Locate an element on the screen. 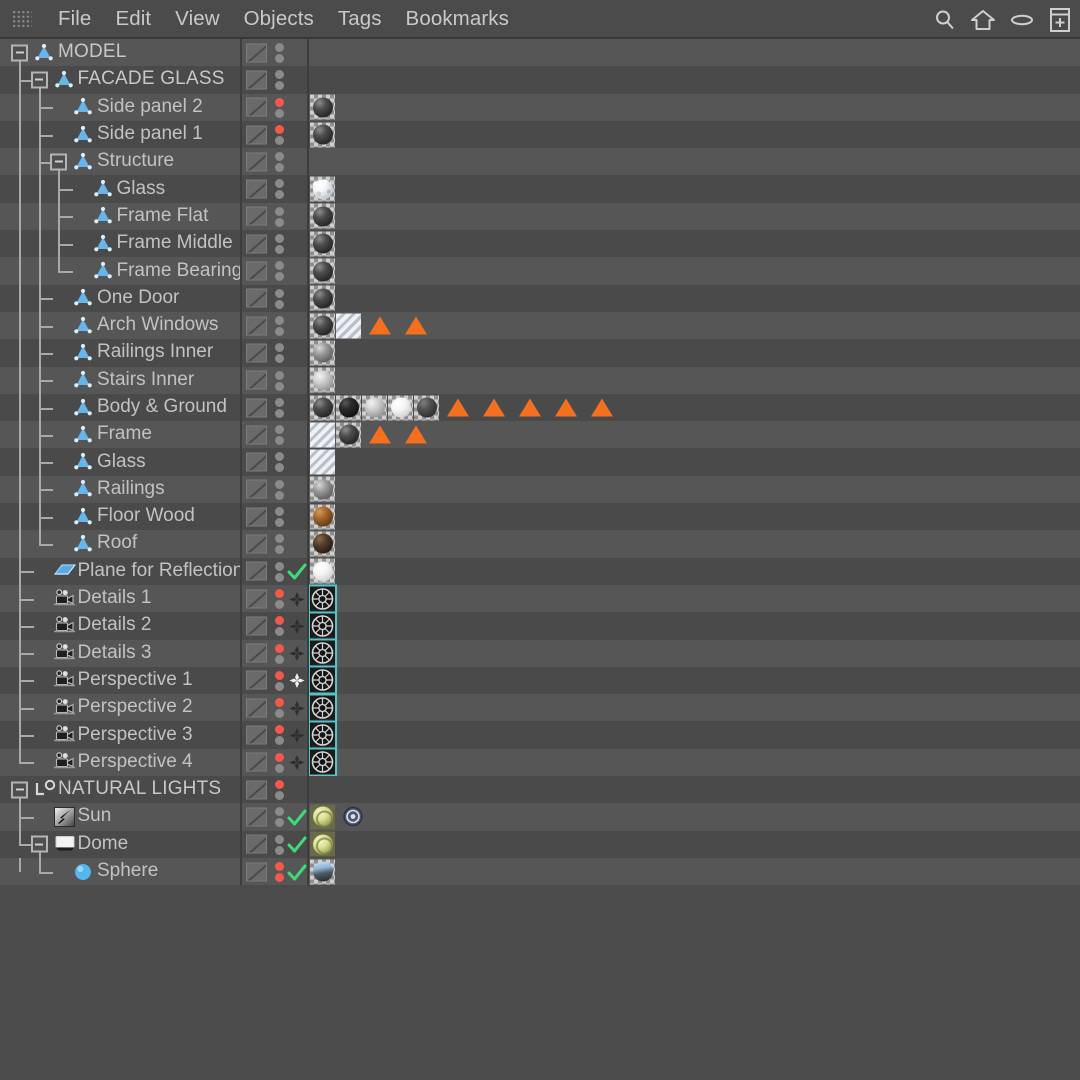 This screenshot has width=1080, height=1080. object-name-cell: Glass is located at coordinates (120, 462).